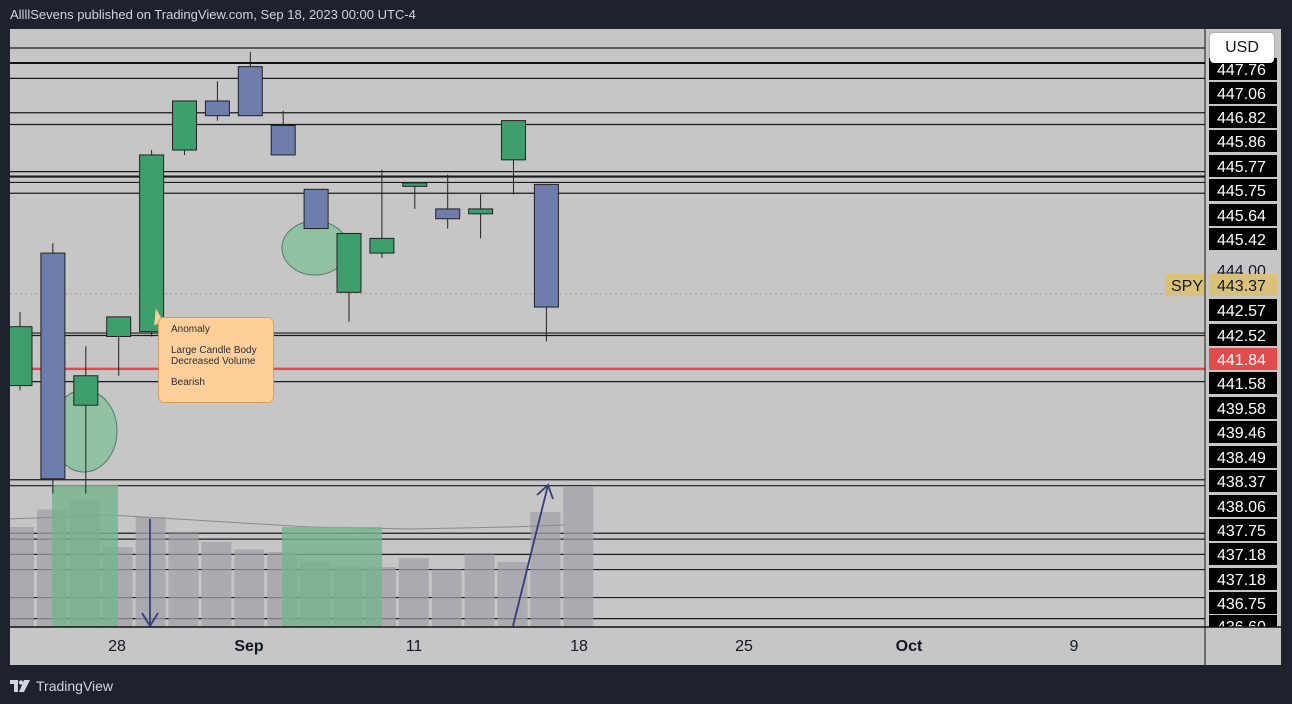 Image resolution: width=1292 pixels, height=704 pixels. I want to click on price-label-5: 445.75, so click(1241, 191).